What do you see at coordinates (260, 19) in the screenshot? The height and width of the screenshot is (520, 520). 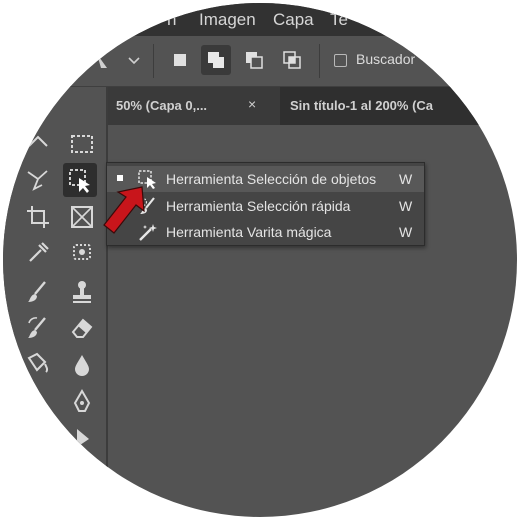 I see `menu-bar: n Imagen Capa Te` at bounding box center [260, 19].